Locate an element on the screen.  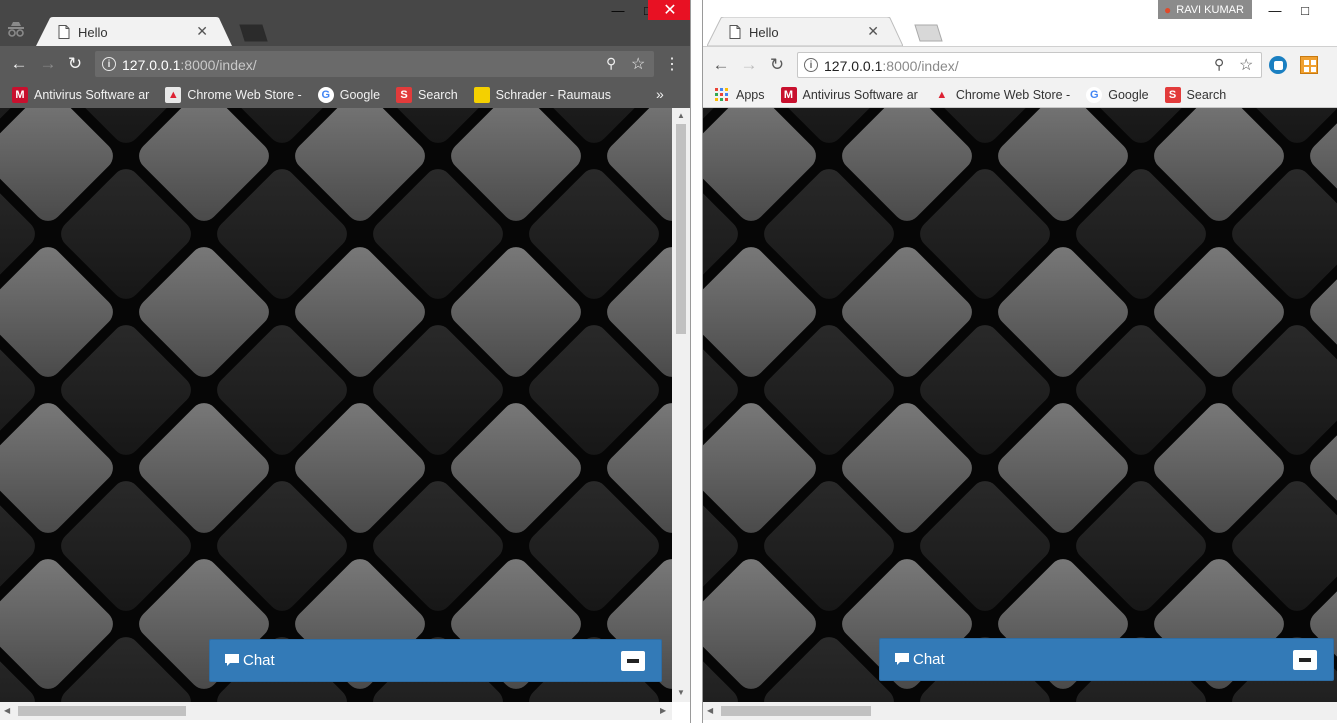
bookmark-label: Schrader - Raumaus is located at coordinates (553, 95).